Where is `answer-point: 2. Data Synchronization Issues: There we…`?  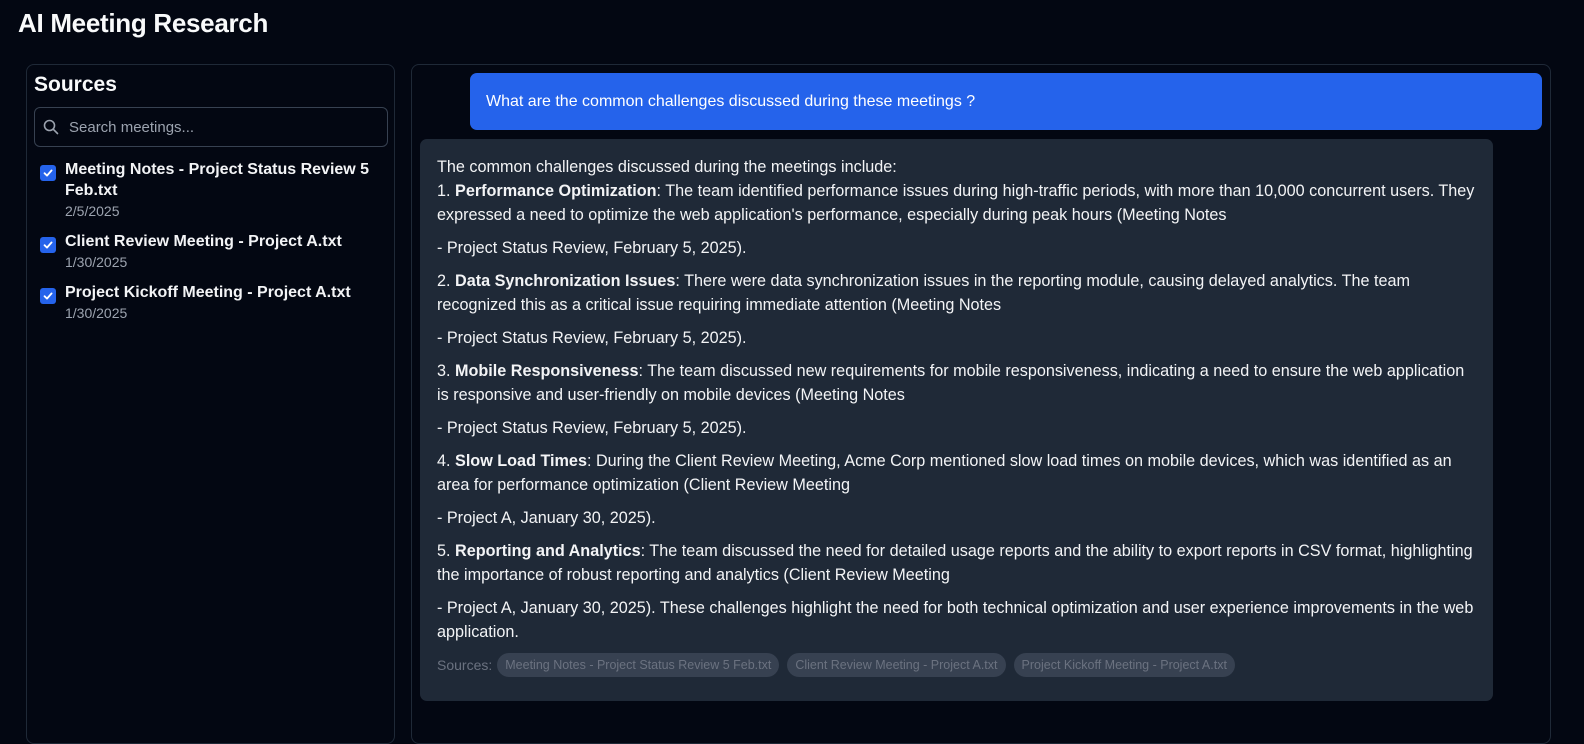 answer-point: 2. Data Synchronization Issues: There we… is located at coordinates (957, 309).